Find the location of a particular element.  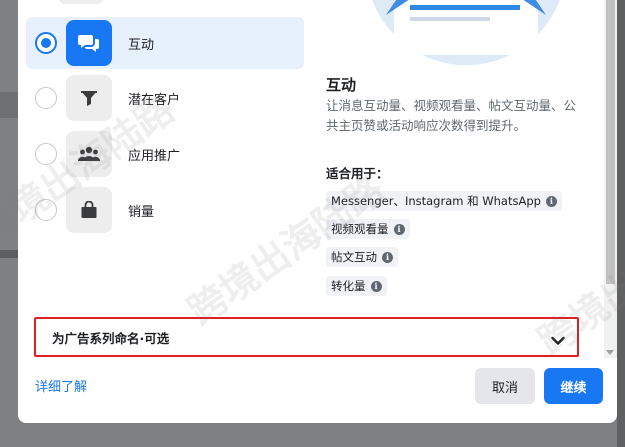

objective-label: 销量 is located at coordinates (141, 212).